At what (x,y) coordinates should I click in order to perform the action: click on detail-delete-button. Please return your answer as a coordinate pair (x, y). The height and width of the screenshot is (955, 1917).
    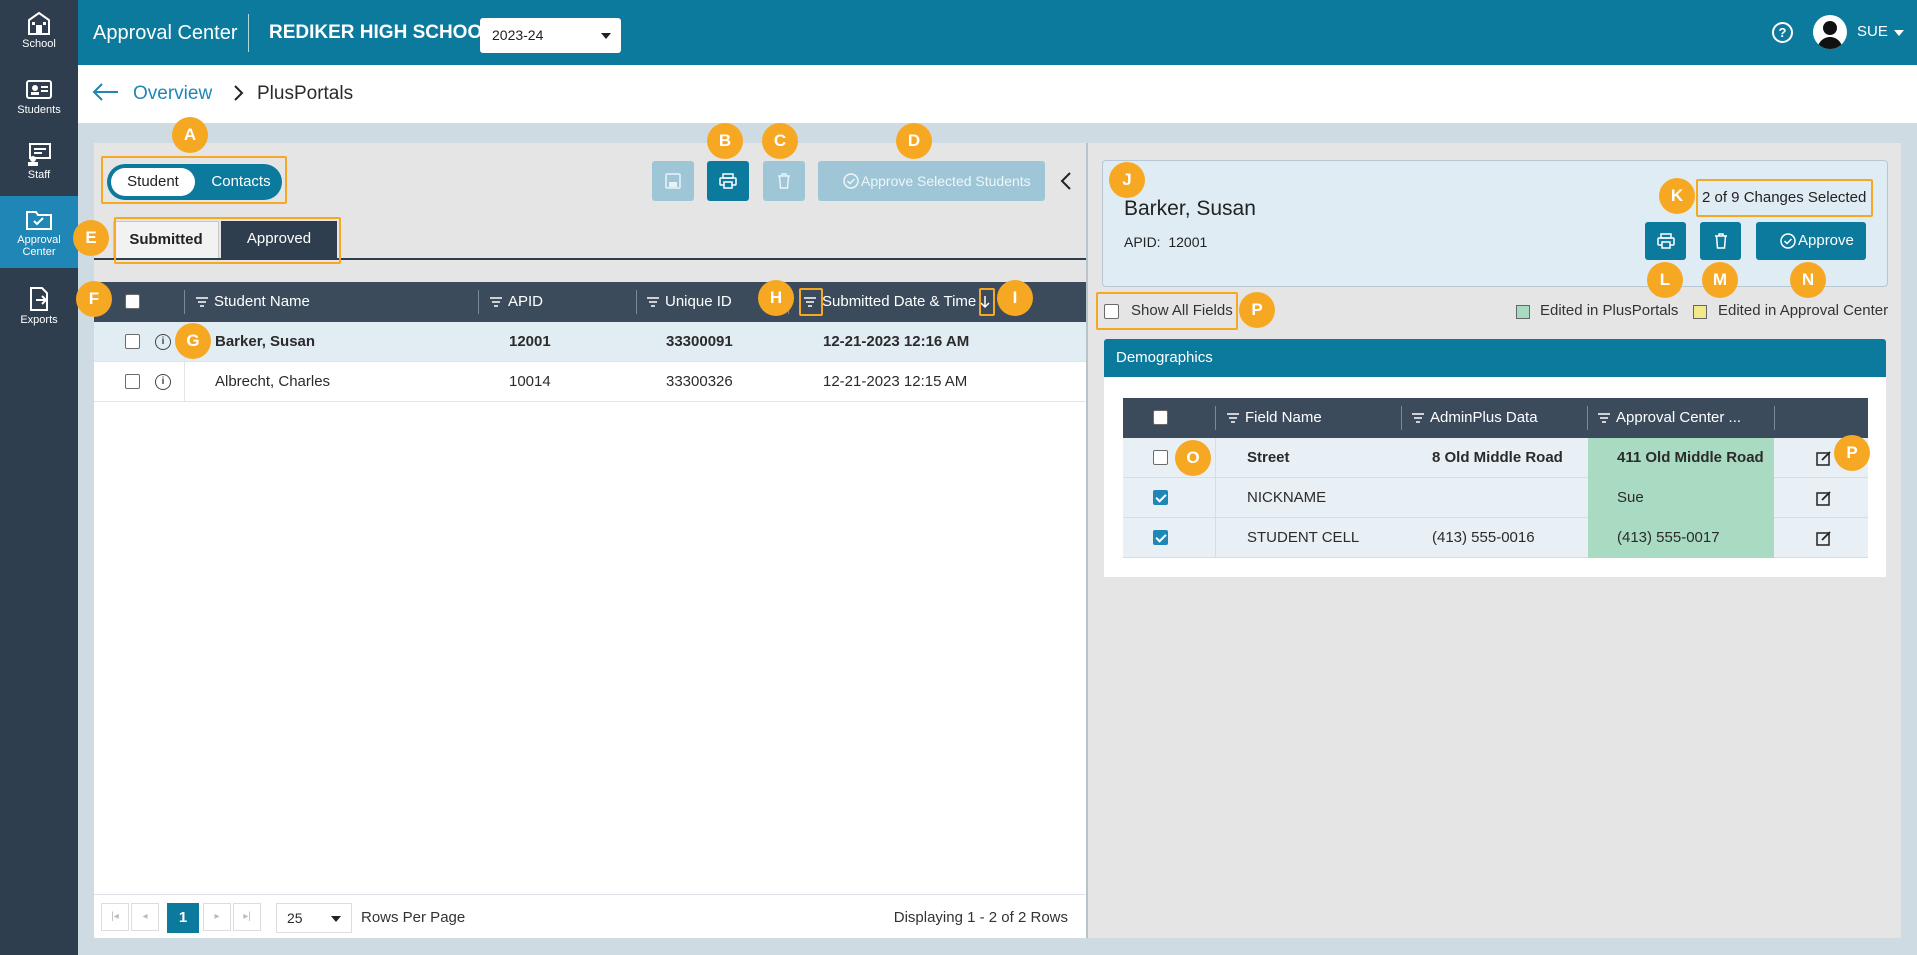
    Looking at the image, I should click on (1720, 241).